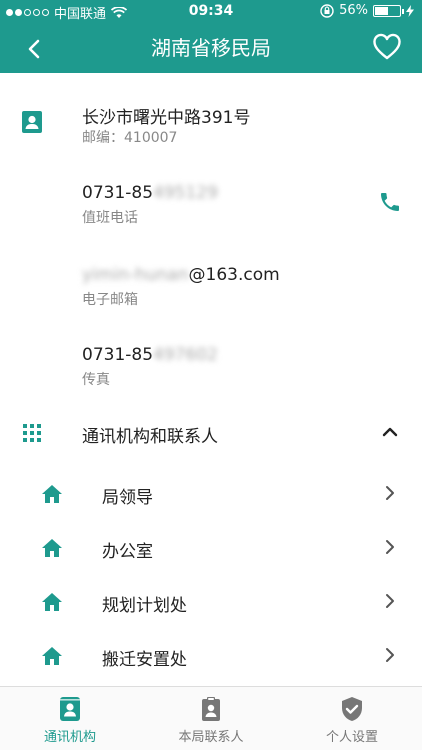 Image resolution: width=422 pixels, height=750 pixels. I want to click on contact-card-icon, so click(32, 122).